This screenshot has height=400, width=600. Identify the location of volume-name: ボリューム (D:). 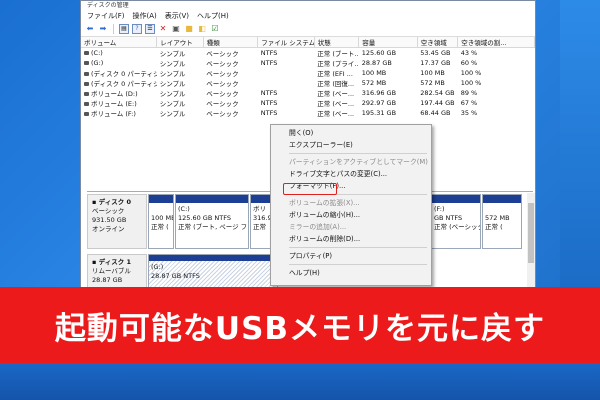
(114, 94).